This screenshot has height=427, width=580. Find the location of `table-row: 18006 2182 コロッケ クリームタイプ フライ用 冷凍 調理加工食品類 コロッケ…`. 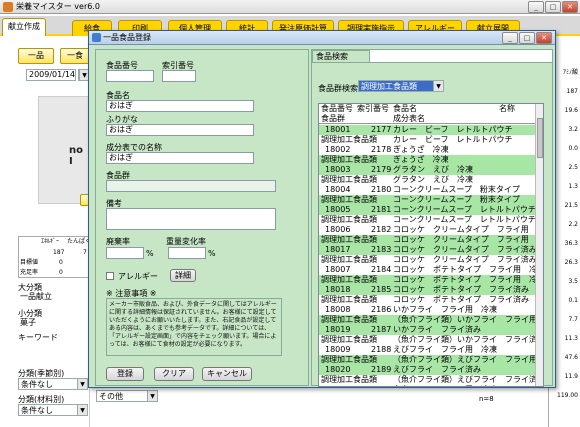

table-row: 18006 2182 コロッケ クリームタイプ フライ用 冷凍 調理加工食品類 コロッケ… is located at coordinates (428, 235).